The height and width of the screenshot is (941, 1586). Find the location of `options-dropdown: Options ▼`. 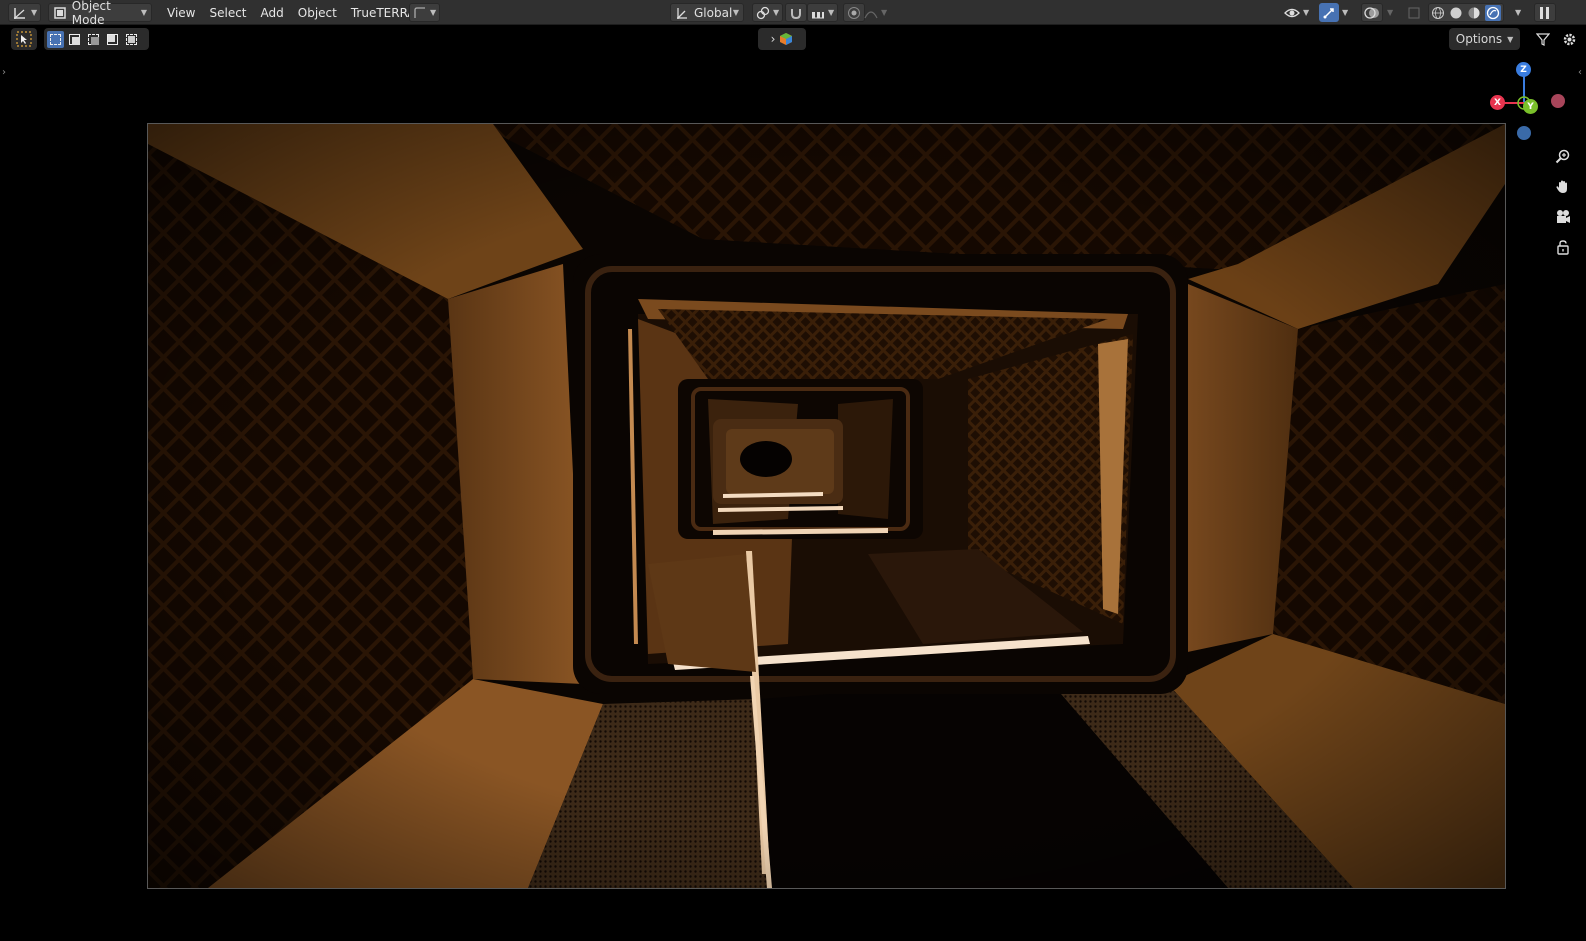

options-dropdown: Options ▼ is located at coordinates (1484, 39).